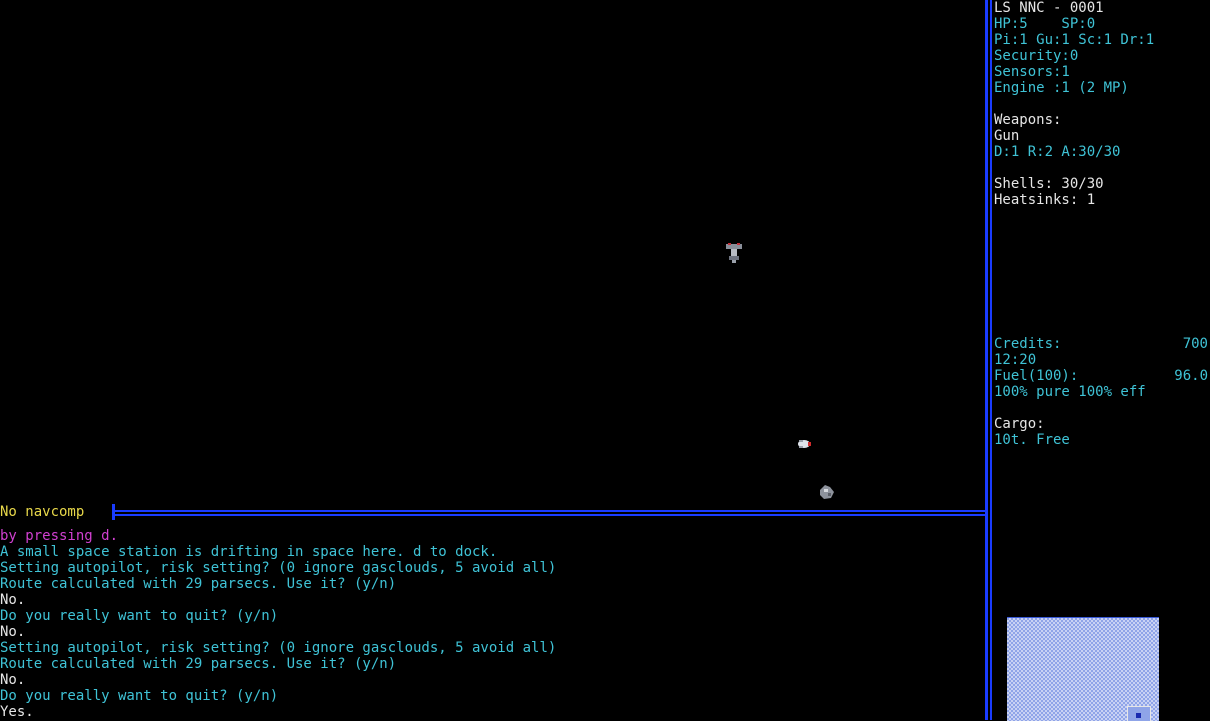 The height and width of the screenshot is (721, 1210). What do you see at coordinates (1036, 376) in the screenshot?
I see `fuel-label: Fuel(100):` at bounding box center [1036, 376].